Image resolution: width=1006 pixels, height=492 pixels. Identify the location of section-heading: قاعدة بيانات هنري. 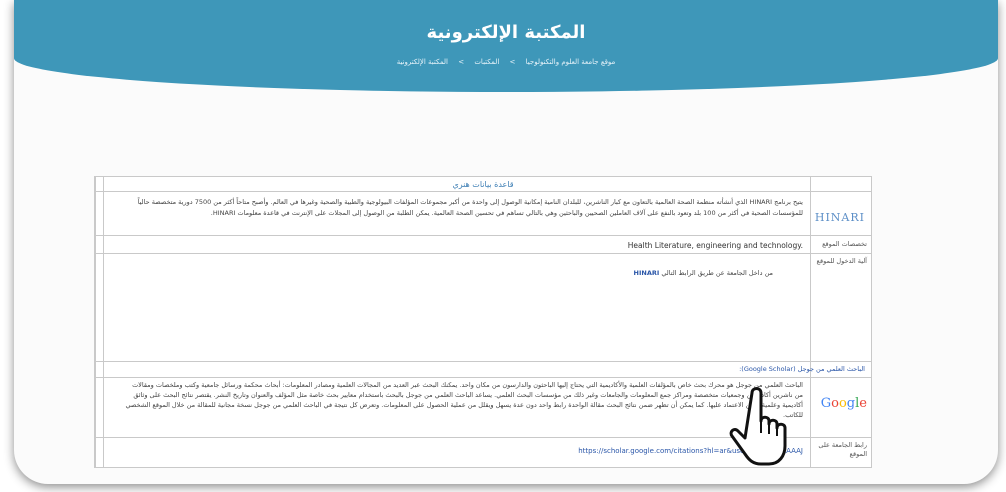
(483, 184).